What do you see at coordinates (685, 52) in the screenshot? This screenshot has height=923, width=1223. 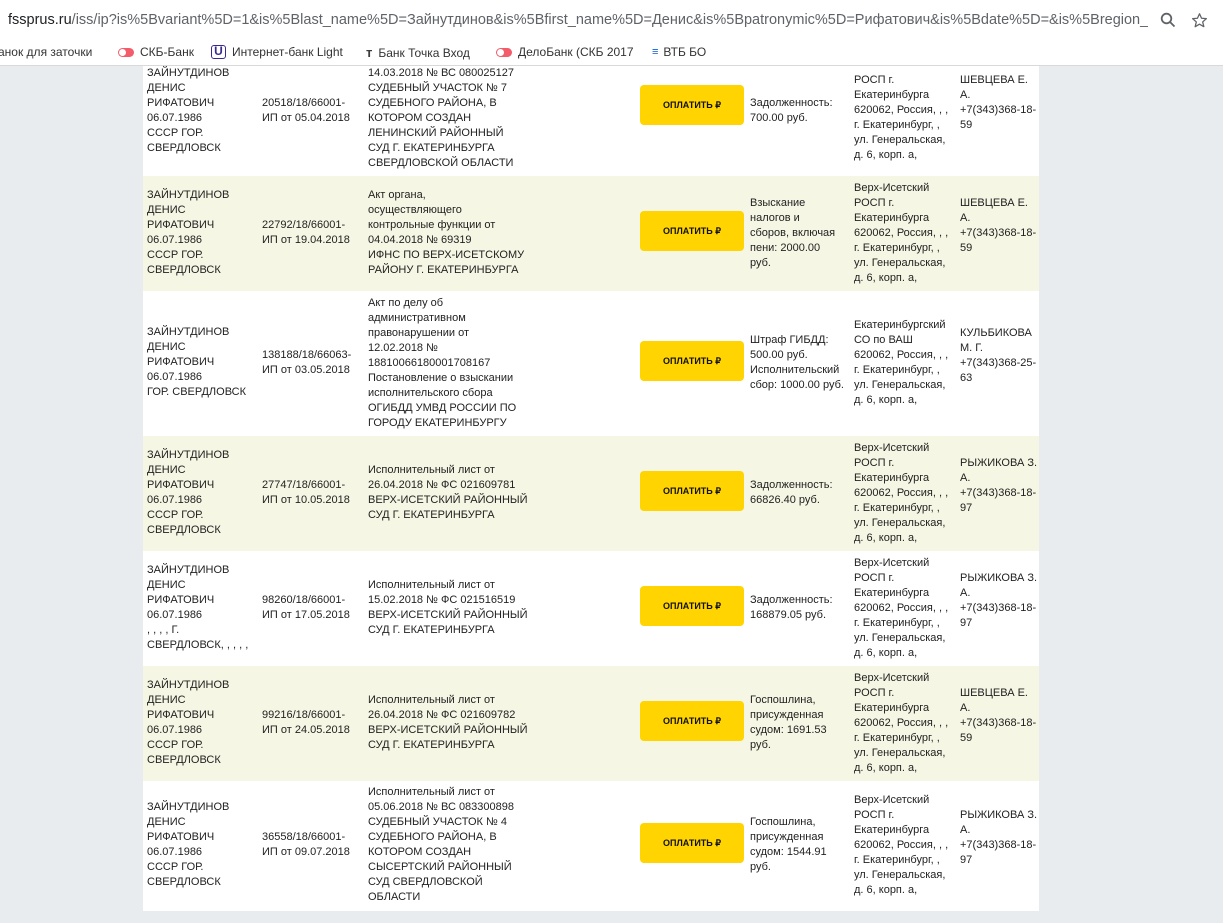 I see `bookmark-label: ВТБ БО` at bounding box center [685, 52].